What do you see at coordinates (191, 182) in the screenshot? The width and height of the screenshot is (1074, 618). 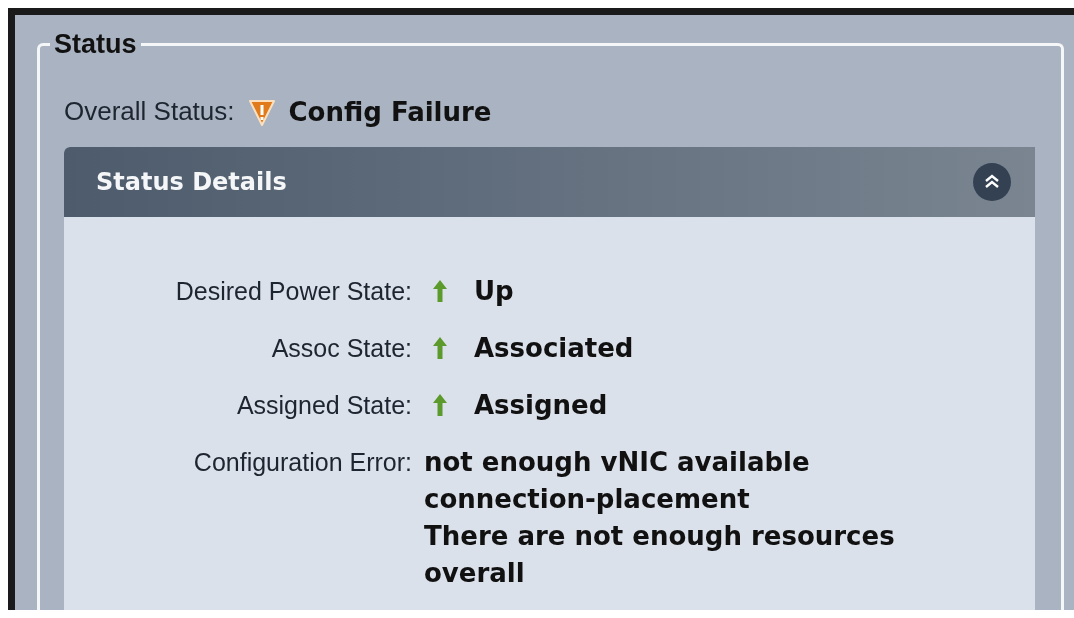 I see `details-title: Status Details` at bounding box center [191, 182].